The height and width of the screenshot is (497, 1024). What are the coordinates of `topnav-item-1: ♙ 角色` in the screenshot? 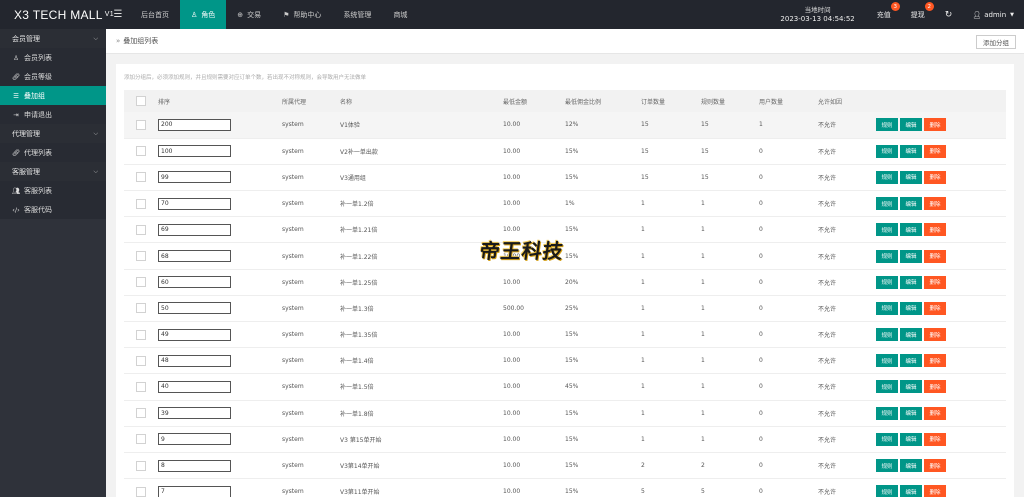 It's located at (203, 14).